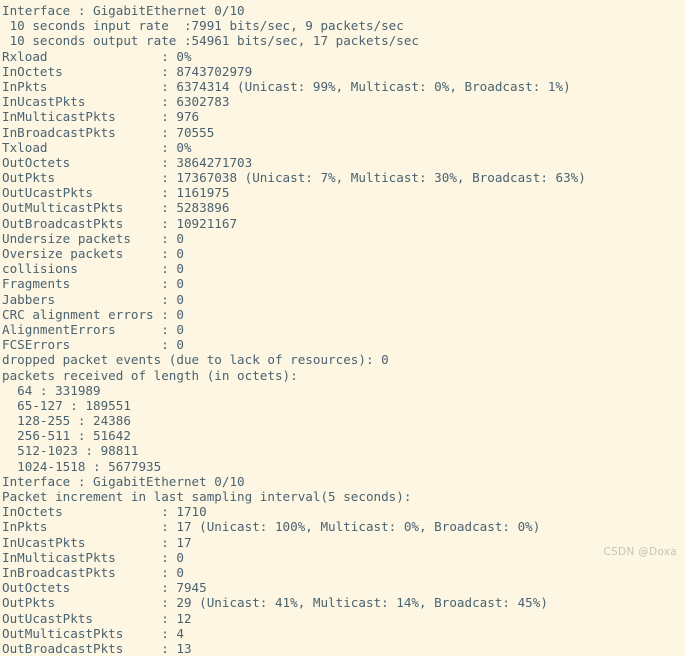 The image size is (685, 656). I want to click on terminal-line: AlignmentErrors : 0, so click(93, 329).